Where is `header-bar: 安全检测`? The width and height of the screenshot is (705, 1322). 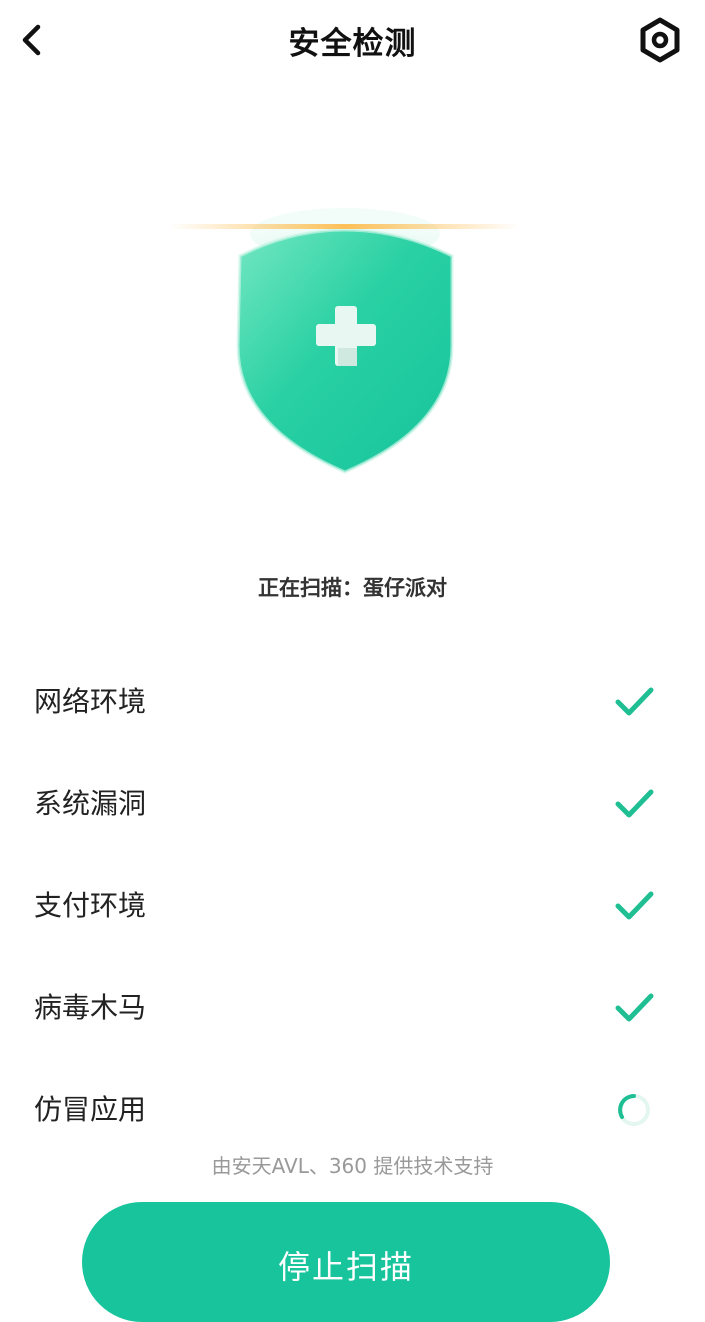 header-bar: 安全检测 is located at coordinates (352, 40).